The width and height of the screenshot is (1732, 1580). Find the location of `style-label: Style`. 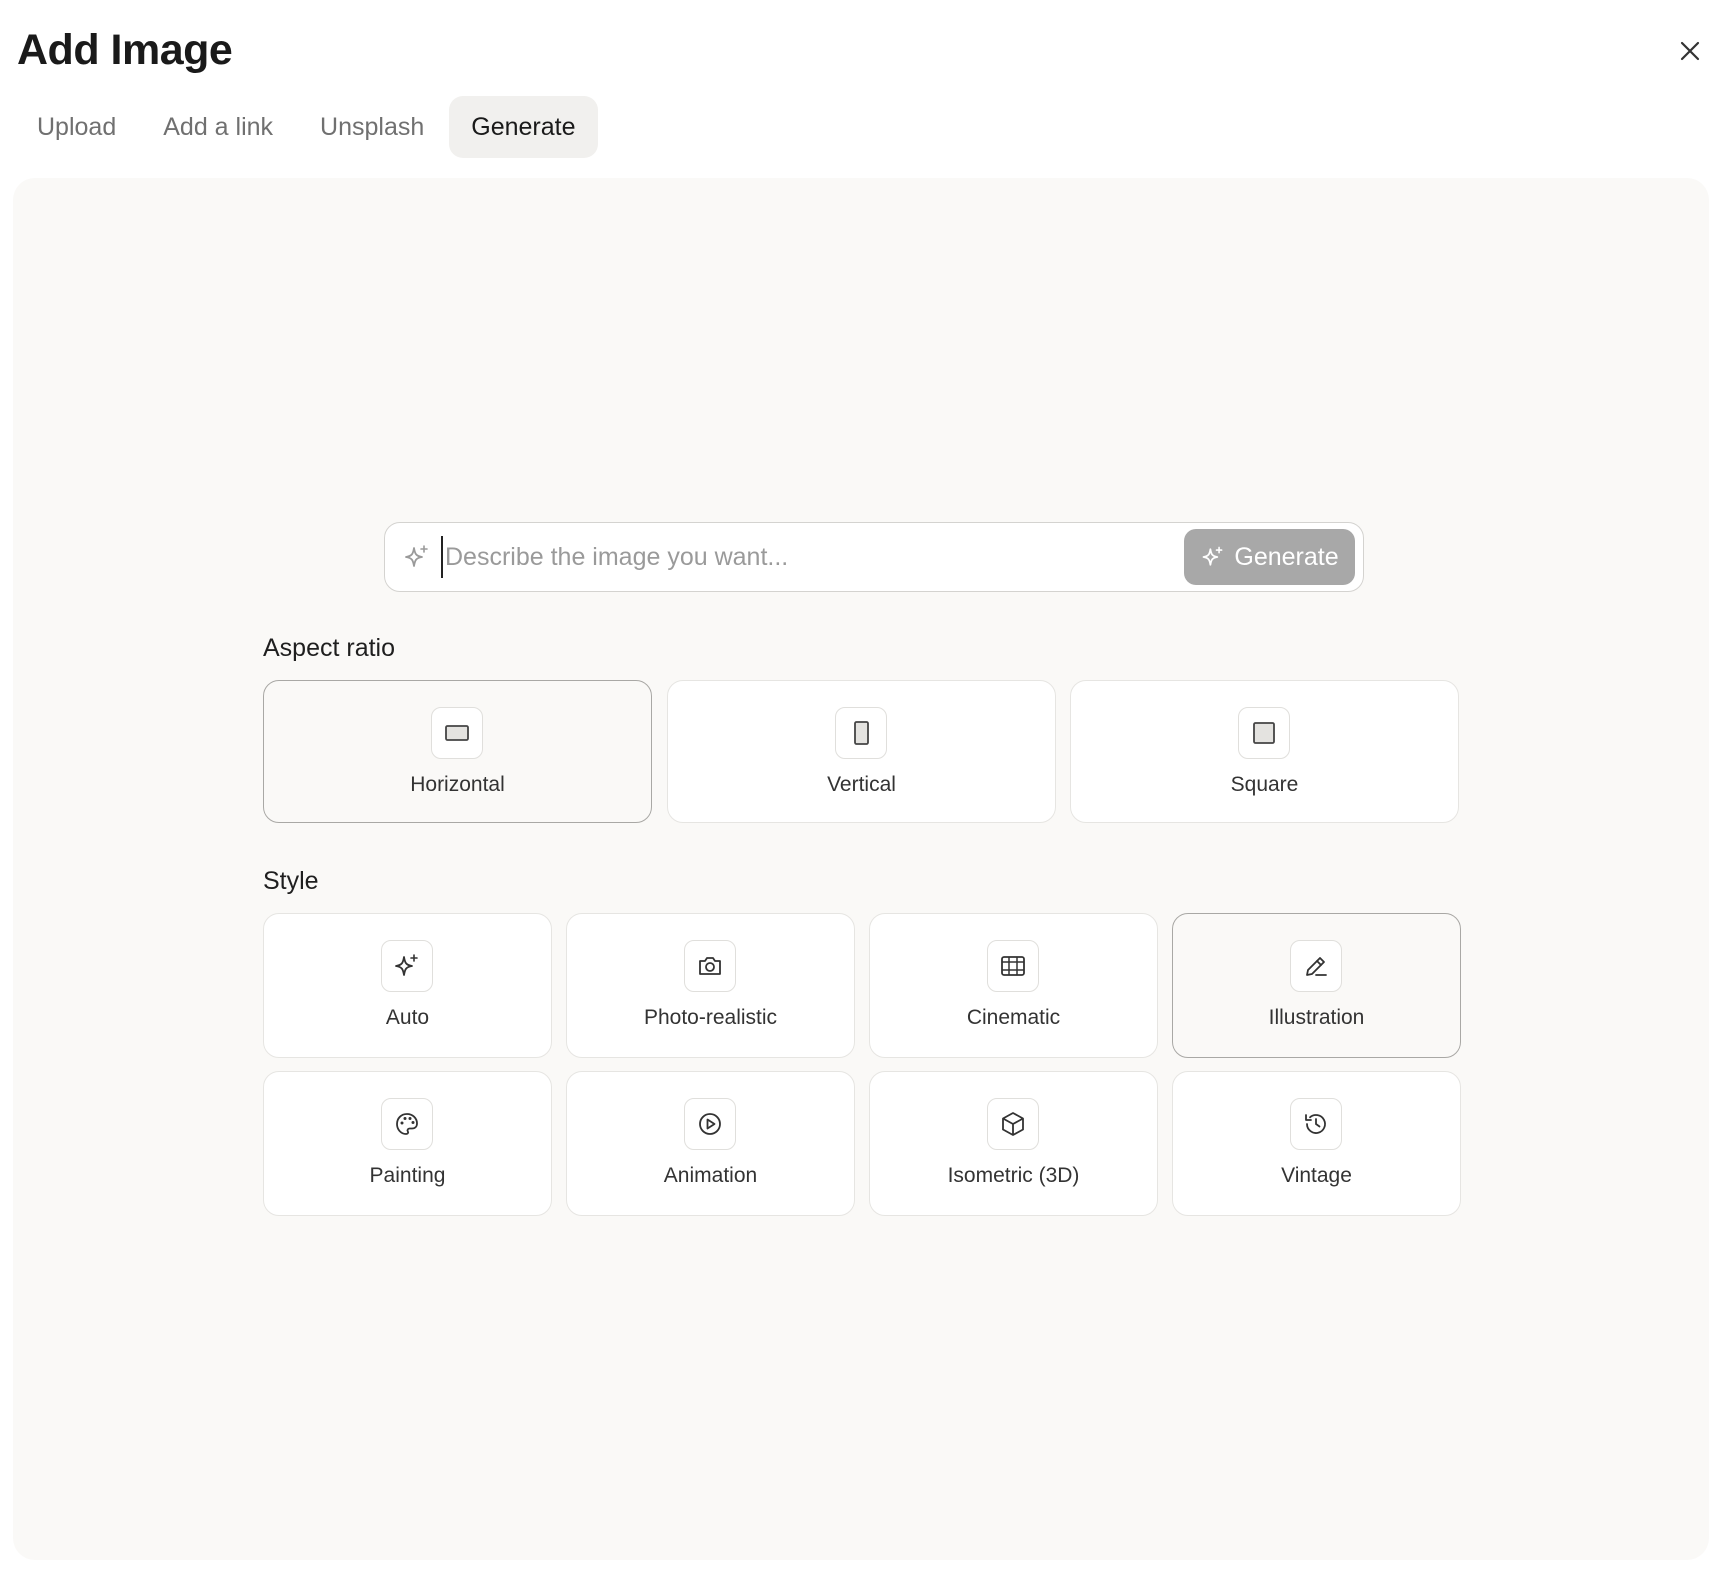

style-label: Style is located at coordinates (291, 881).